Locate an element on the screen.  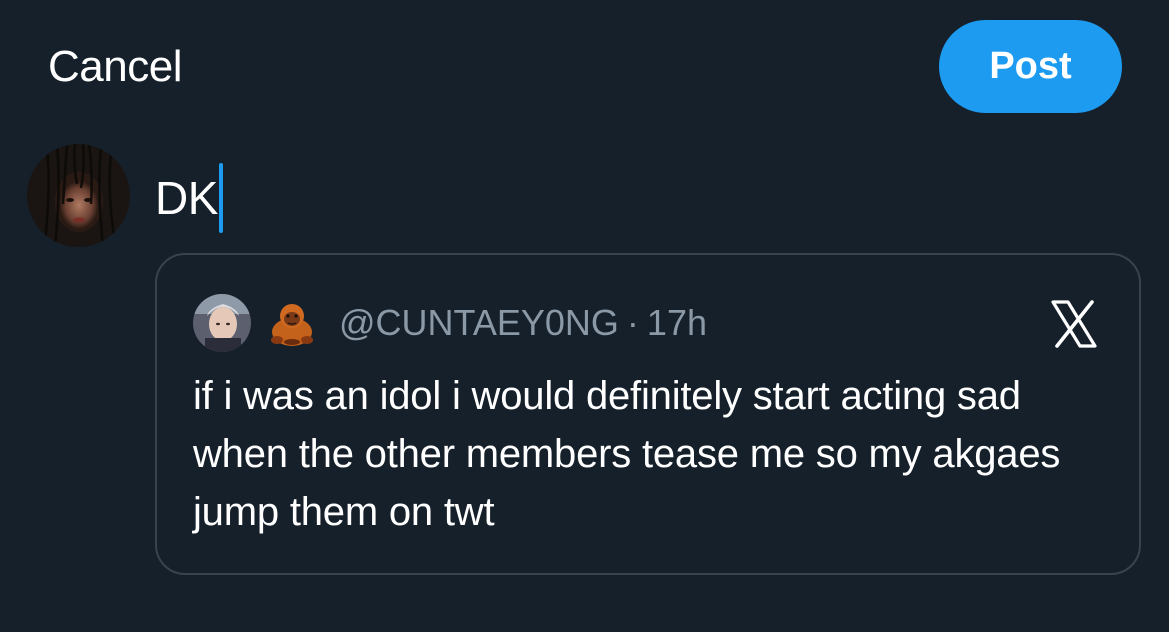
quoted-user-handle: @CUNTAEY0NG is located at coordinates (479, 322).